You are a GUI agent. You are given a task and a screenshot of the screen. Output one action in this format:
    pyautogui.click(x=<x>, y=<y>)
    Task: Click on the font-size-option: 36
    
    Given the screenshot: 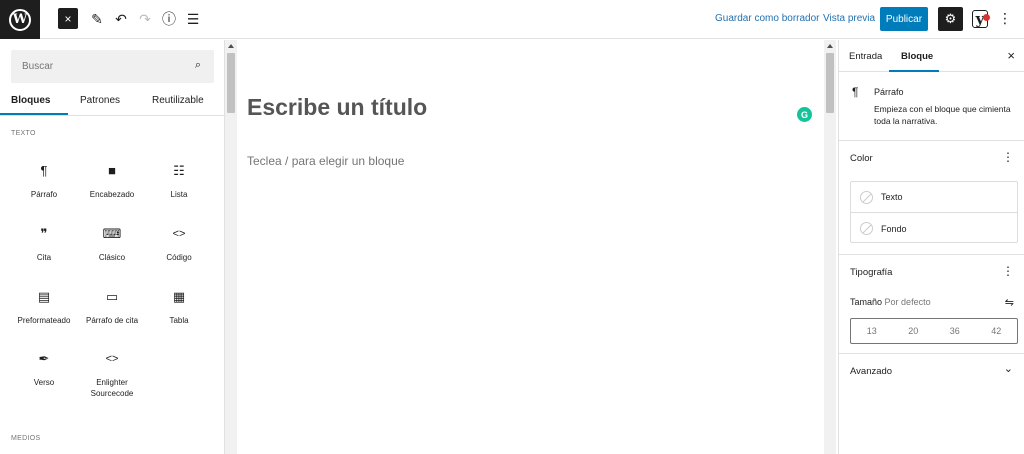 What is the action you would take?
    pyautogui.click(x=955, y=331)
    